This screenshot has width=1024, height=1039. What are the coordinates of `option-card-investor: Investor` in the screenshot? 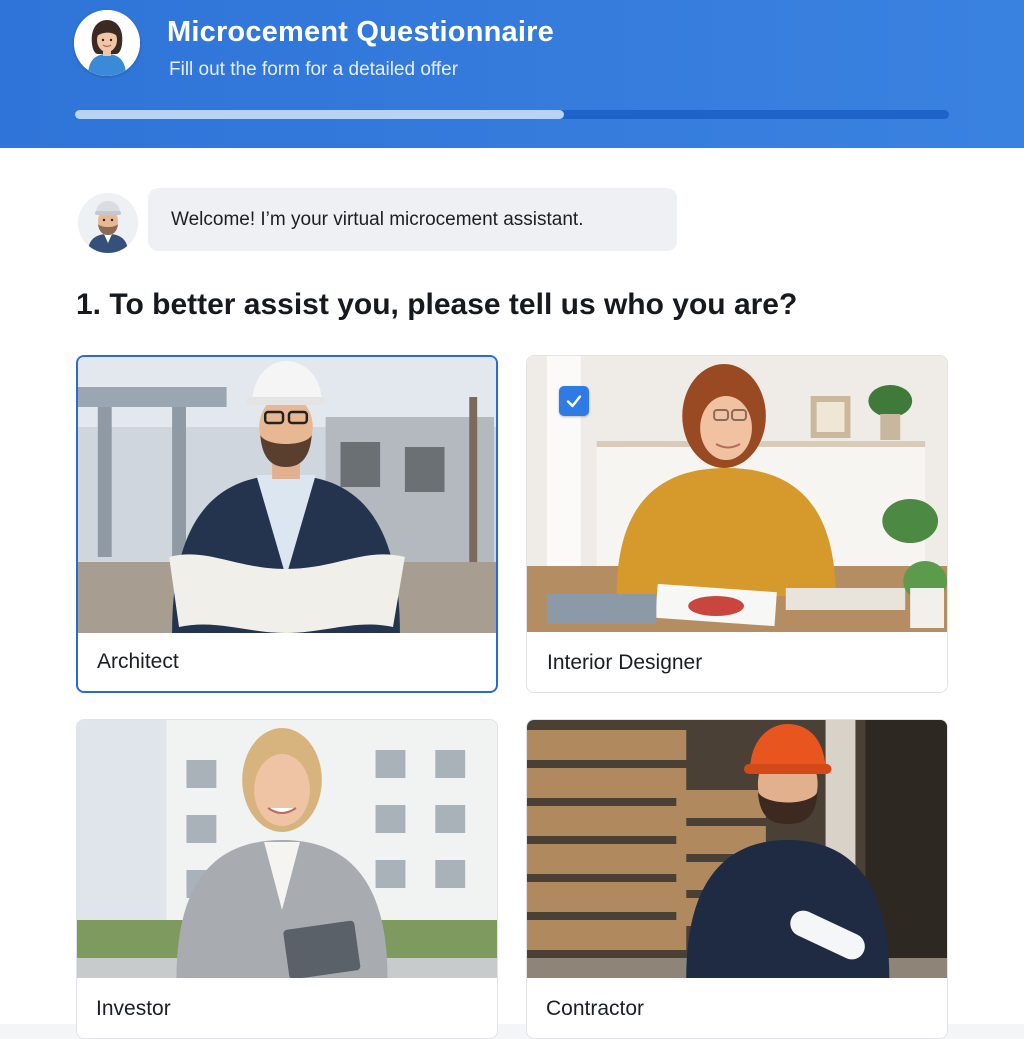 It's located at (287, 879).